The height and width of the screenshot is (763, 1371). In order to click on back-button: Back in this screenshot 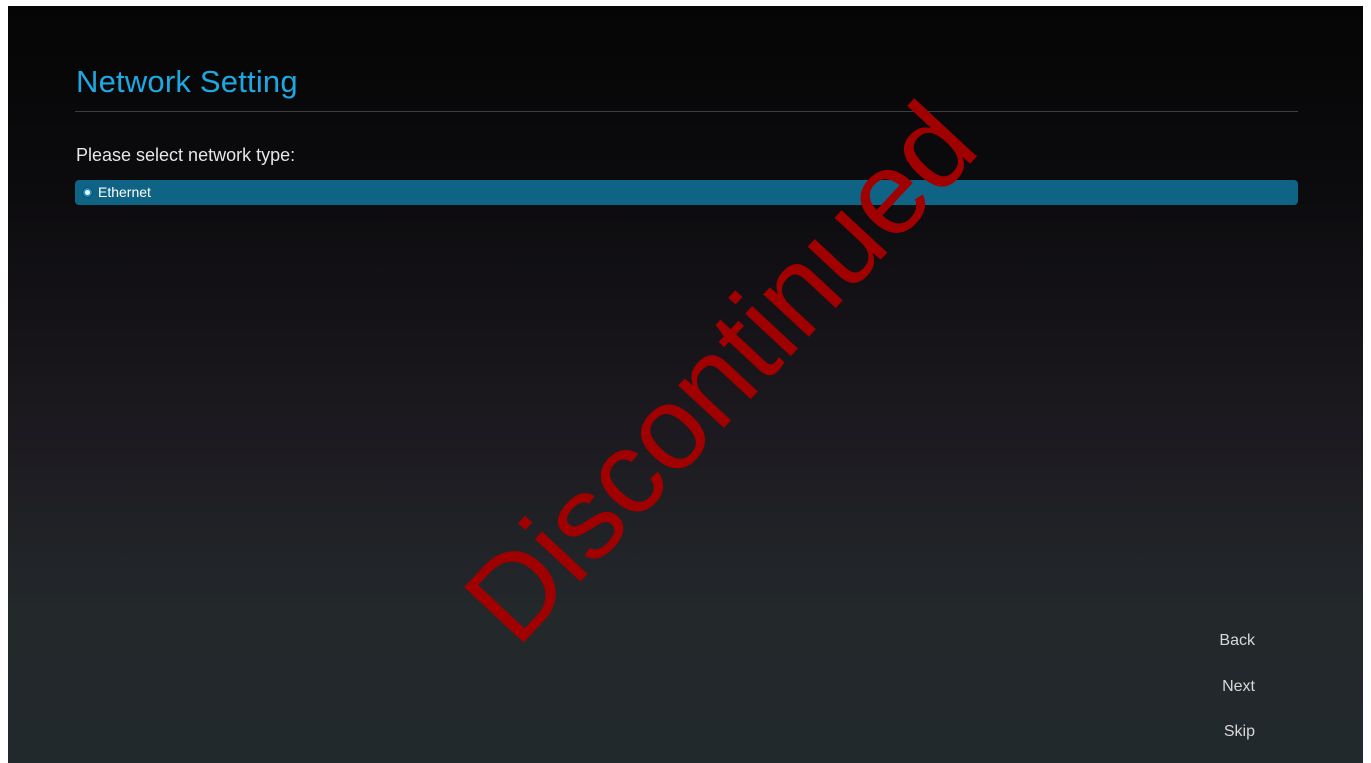, I will do `click(1237, 641)`.